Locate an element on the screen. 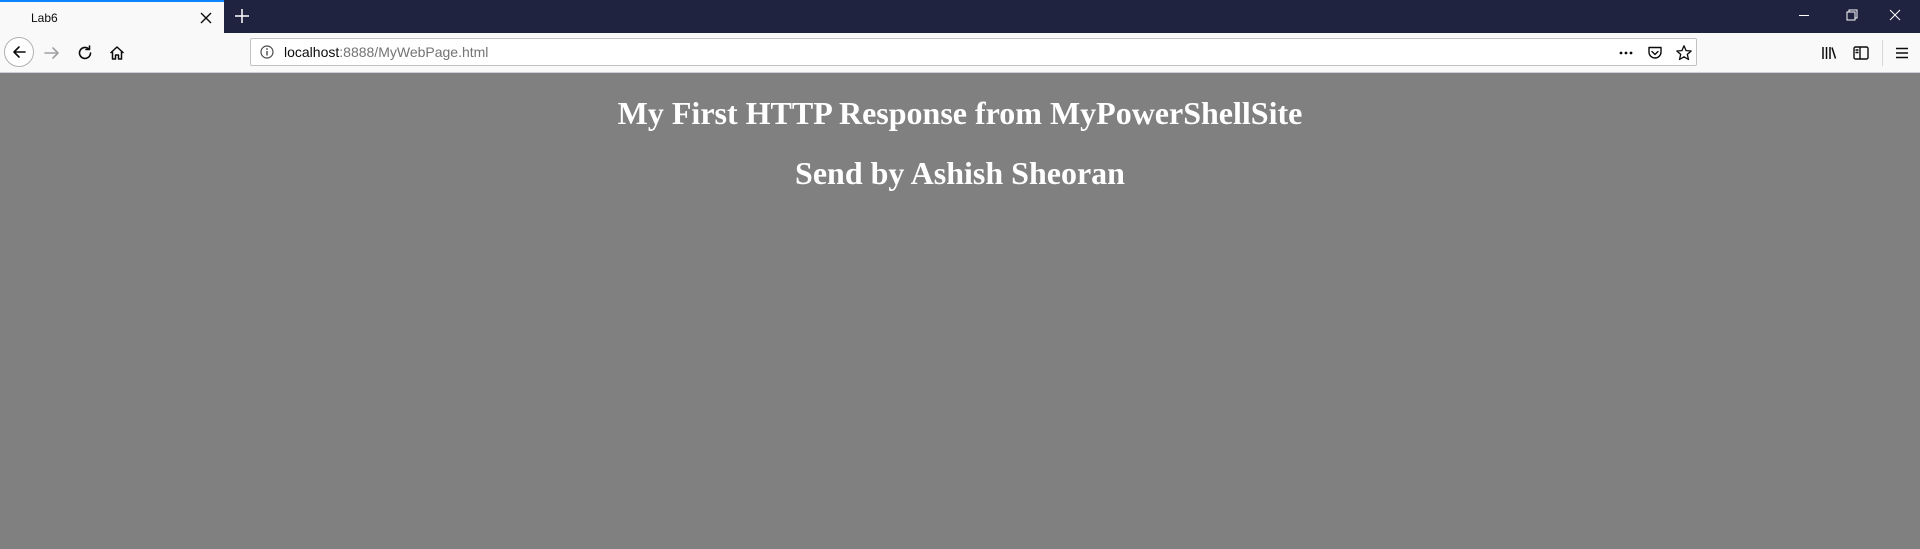  arrow-left-icon is located at coordinates (19, 52).